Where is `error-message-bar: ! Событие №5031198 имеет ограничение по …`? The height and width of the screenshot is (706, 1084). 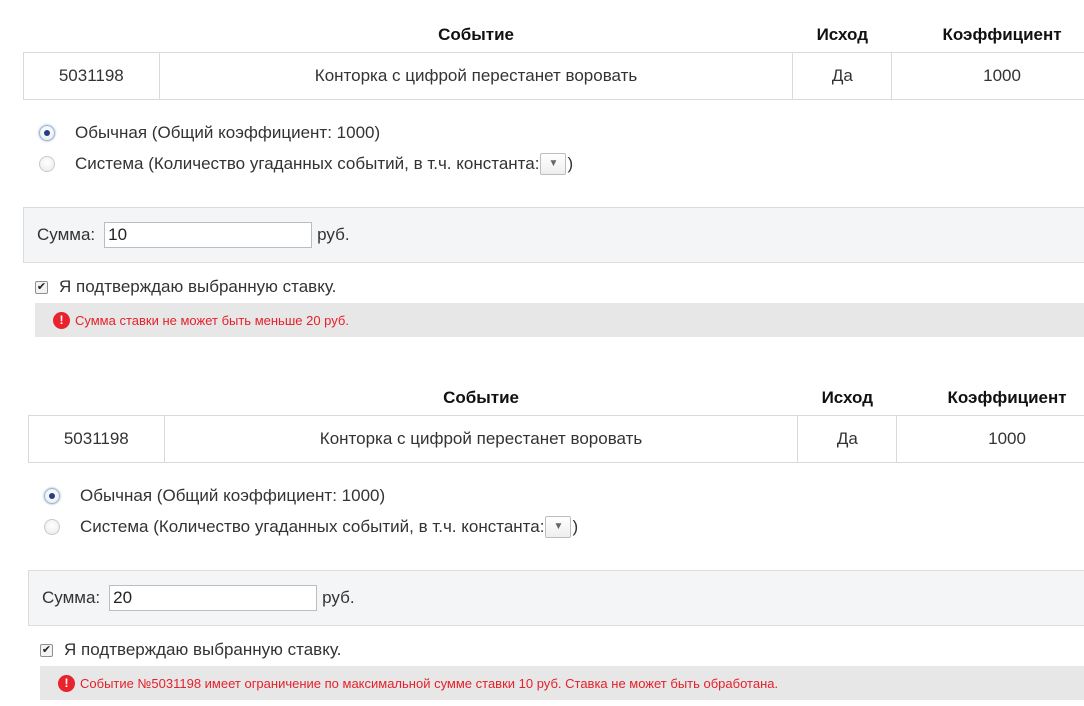 error-message-bar: ! Событие №5031198 имеет ограничение по … is located at coordinates (562, 683).